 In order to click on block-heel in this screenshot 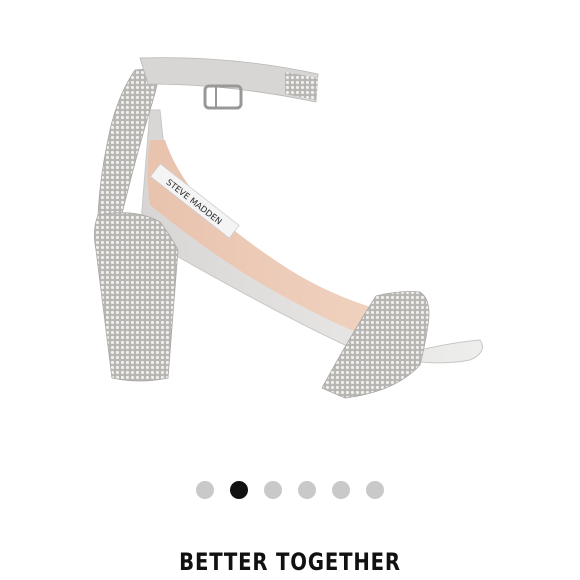, I will do `click(136, 297)`.